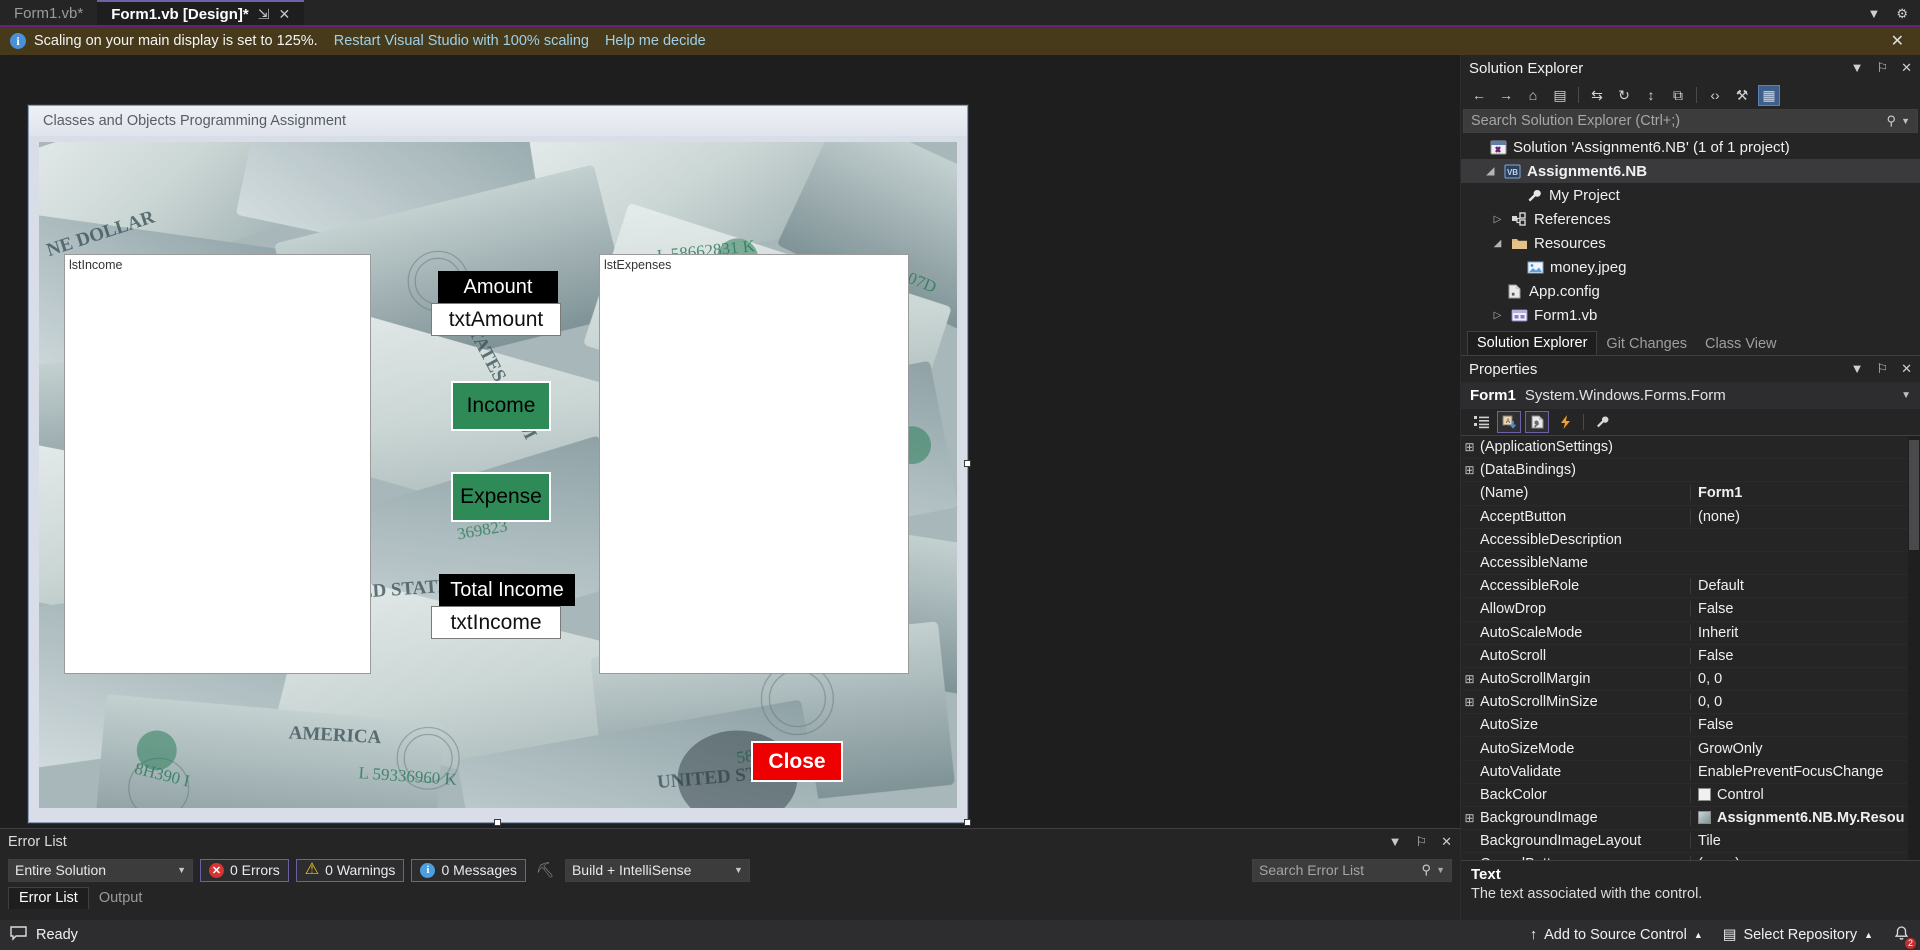  I want to click on search-solution-explorer-input: Search Solution Explorer (Ctrl+;) ⚲ ▼, so click(1690, 121).